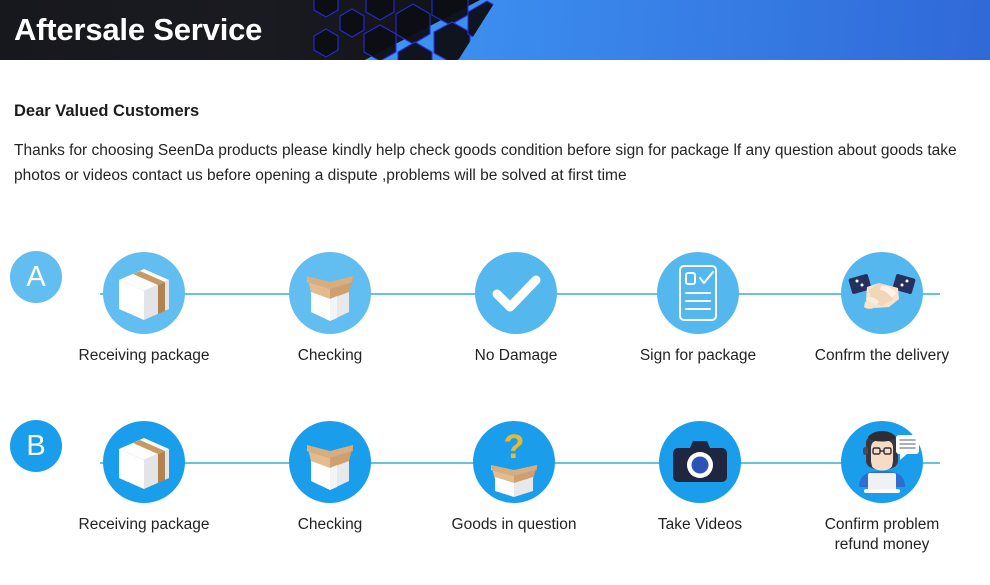 This screenshot has height=585, width=990. What do you see at coordinates (882, 293) in the screenshot?
I see `handshake-icon` at bounding box center [882, 293].